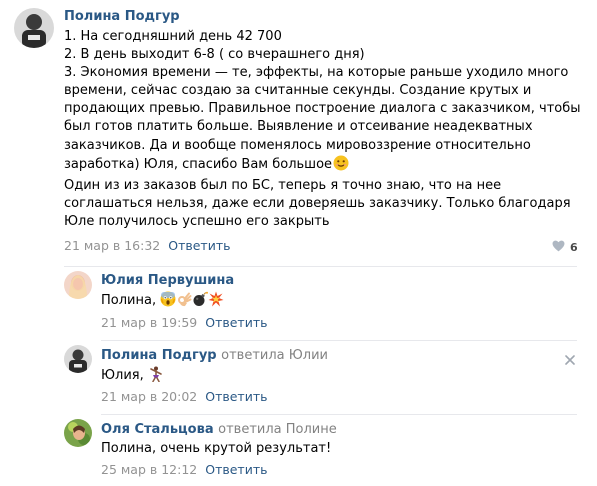 The width and height of the screenshot is (597, 486). I want to click on comment-line: 1. На сегодняшний день 42 700, so click(173, 36).